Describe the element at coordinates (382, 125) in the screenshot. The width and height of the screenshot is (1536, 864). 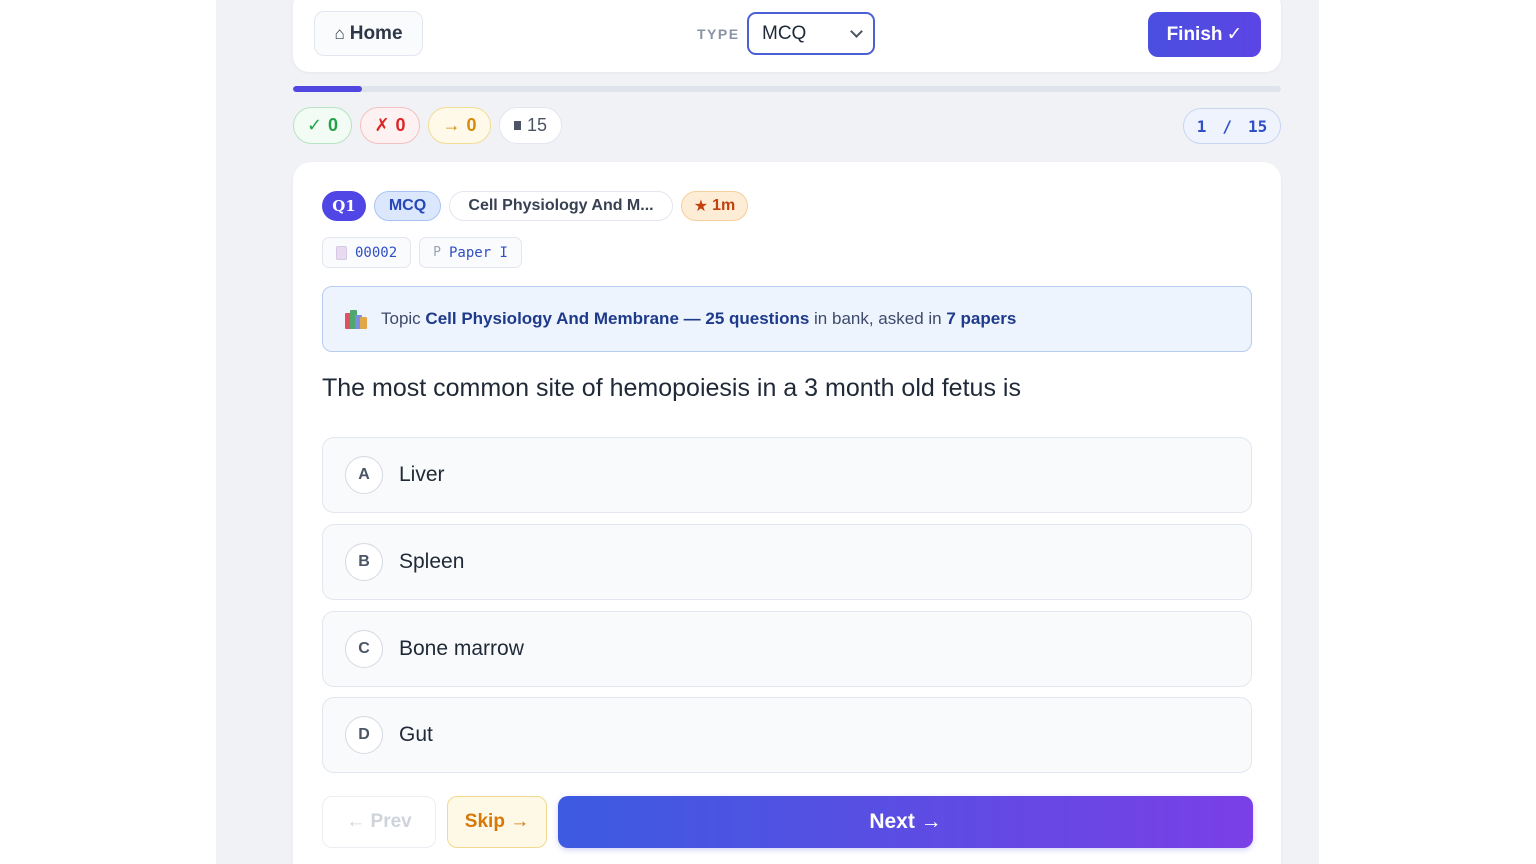
I see `cross-icon: ✗` at that location.